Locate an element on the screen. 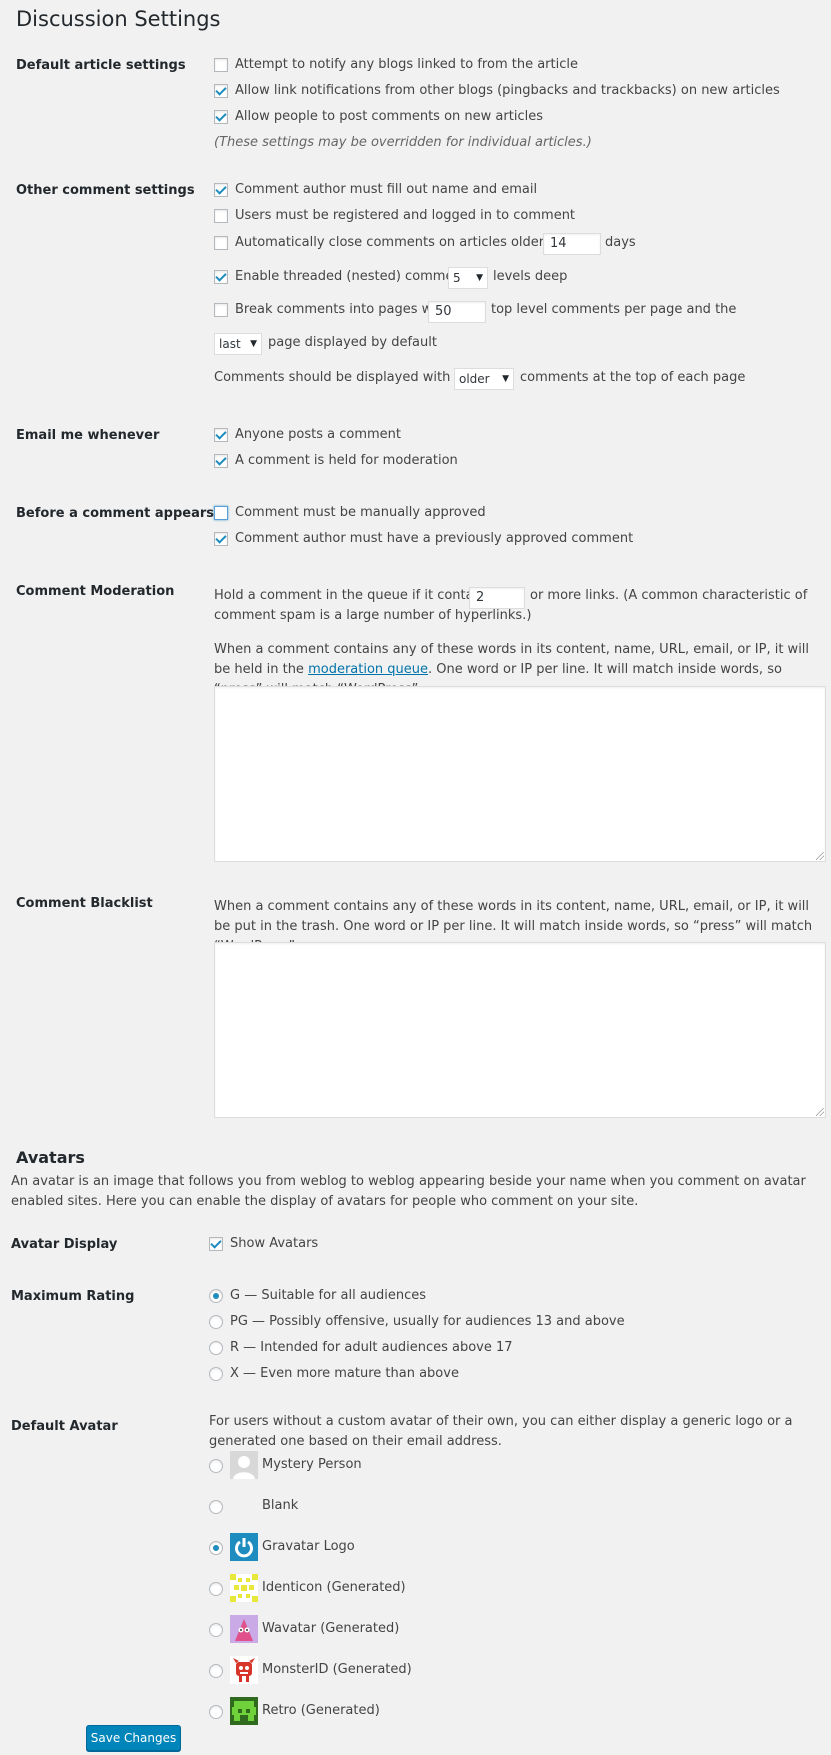 This screenshot has width=831, height=1755. monsterid-icon is located at coordinates (244, 1670).